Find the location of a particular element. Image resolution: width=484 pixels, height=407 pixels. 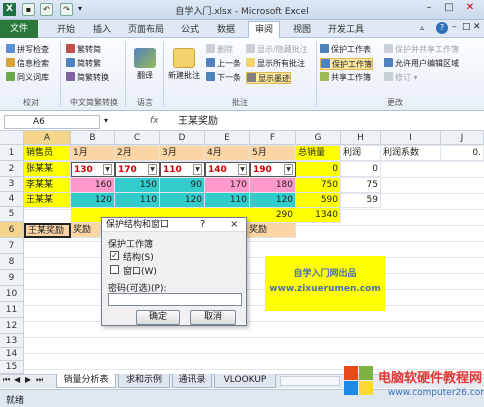

cell-f2: 190 ▼ is located at coordinates (273, 169).